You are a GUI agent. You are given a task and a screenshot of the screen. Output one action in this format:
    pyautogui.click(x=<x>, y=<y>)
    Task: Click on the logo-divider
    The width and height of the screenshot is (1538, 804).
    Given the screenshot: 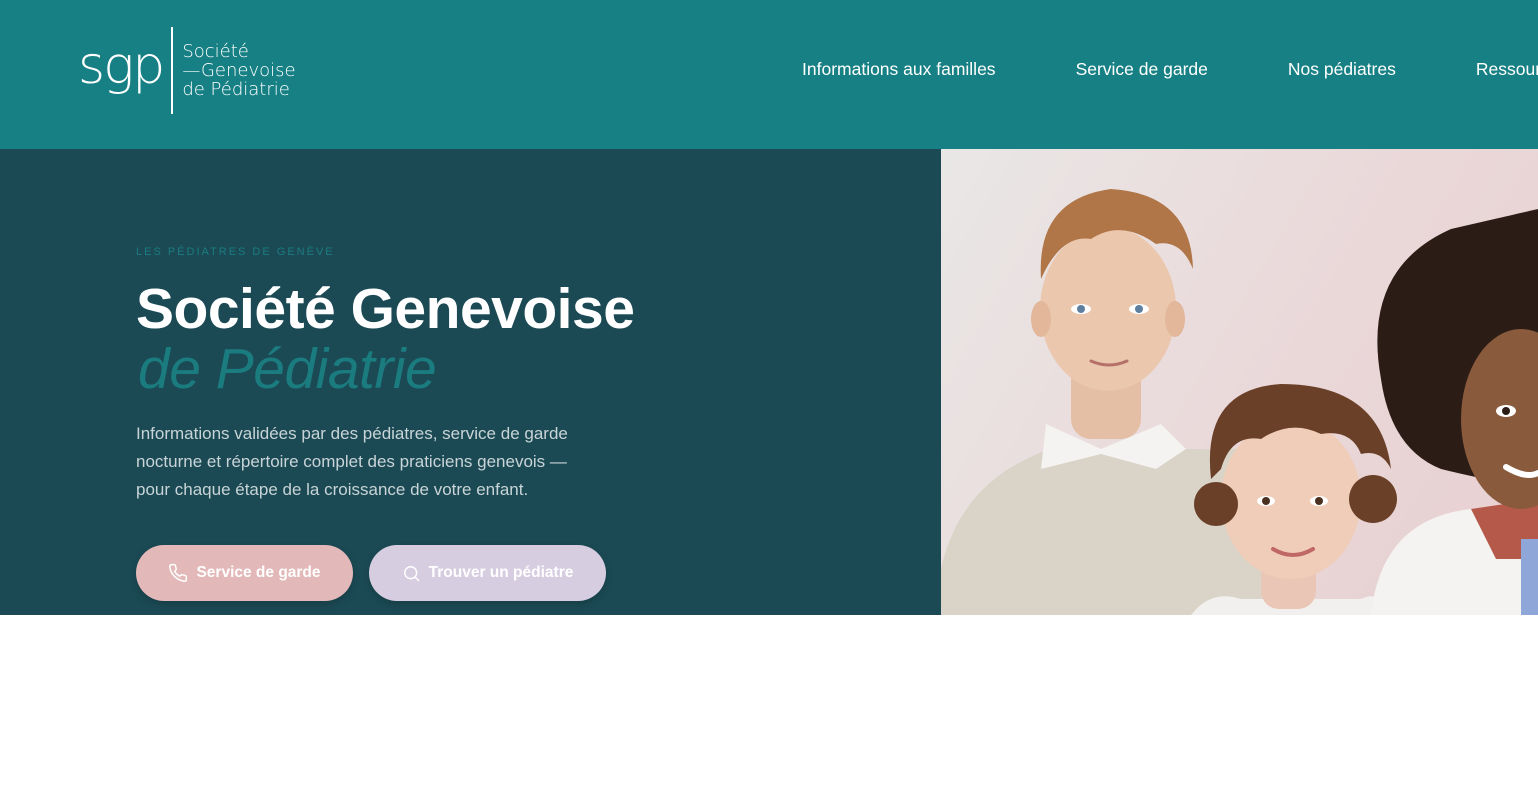 What is the action you would take?
    pyautogui.click(x=172, y=70)
    